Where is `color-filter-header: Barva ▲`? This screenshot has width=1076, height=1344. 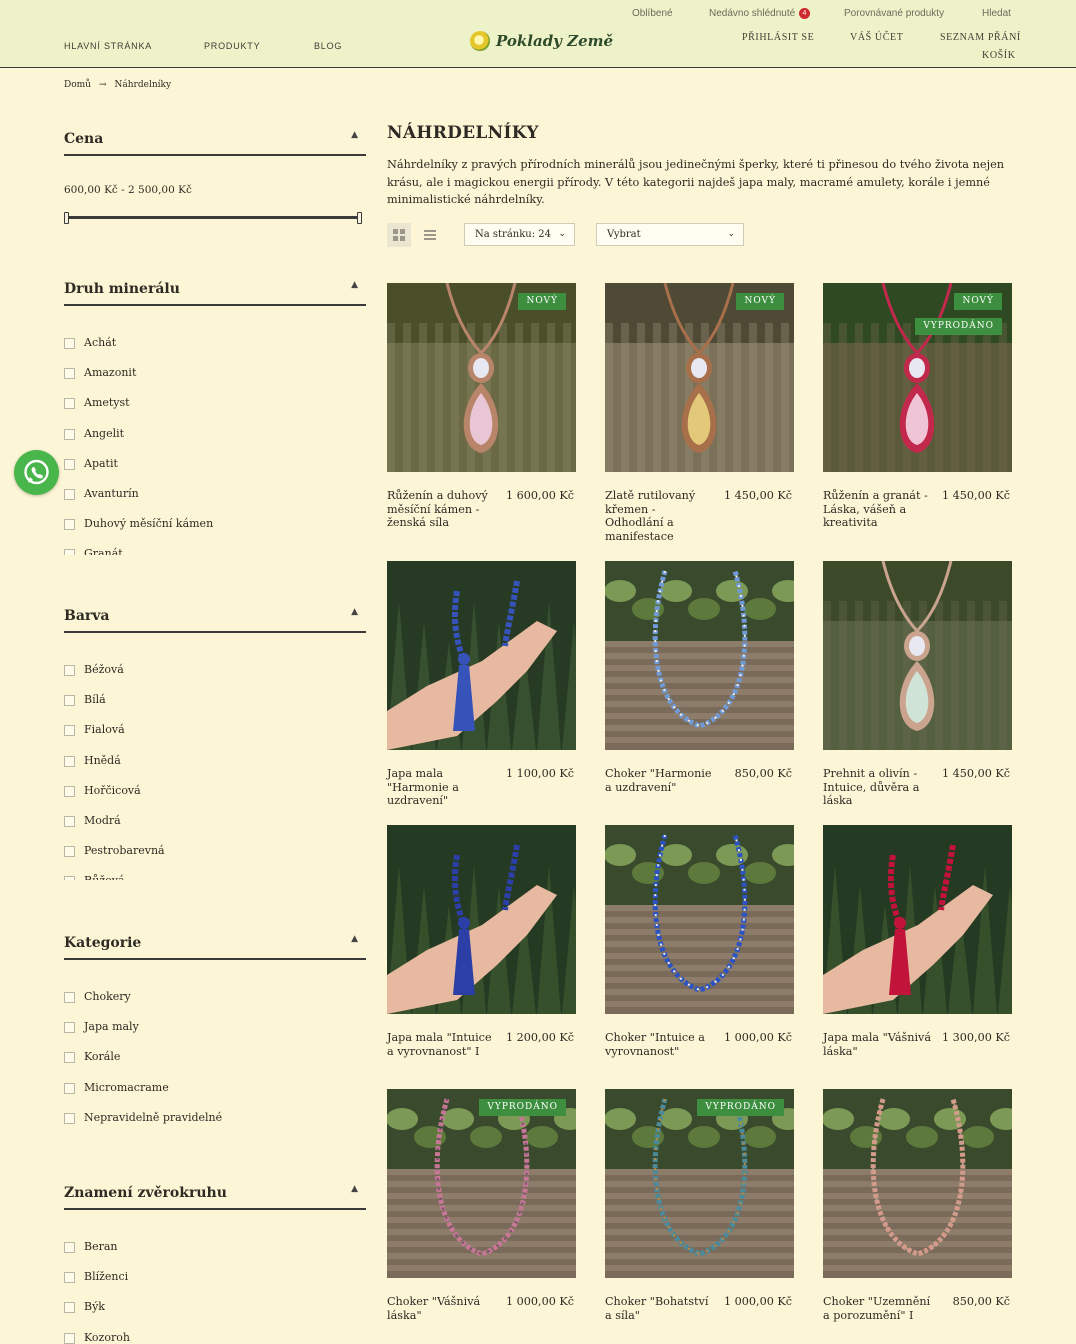 color-filter-header: Barva ▲ is located at coordinates (215, 619).